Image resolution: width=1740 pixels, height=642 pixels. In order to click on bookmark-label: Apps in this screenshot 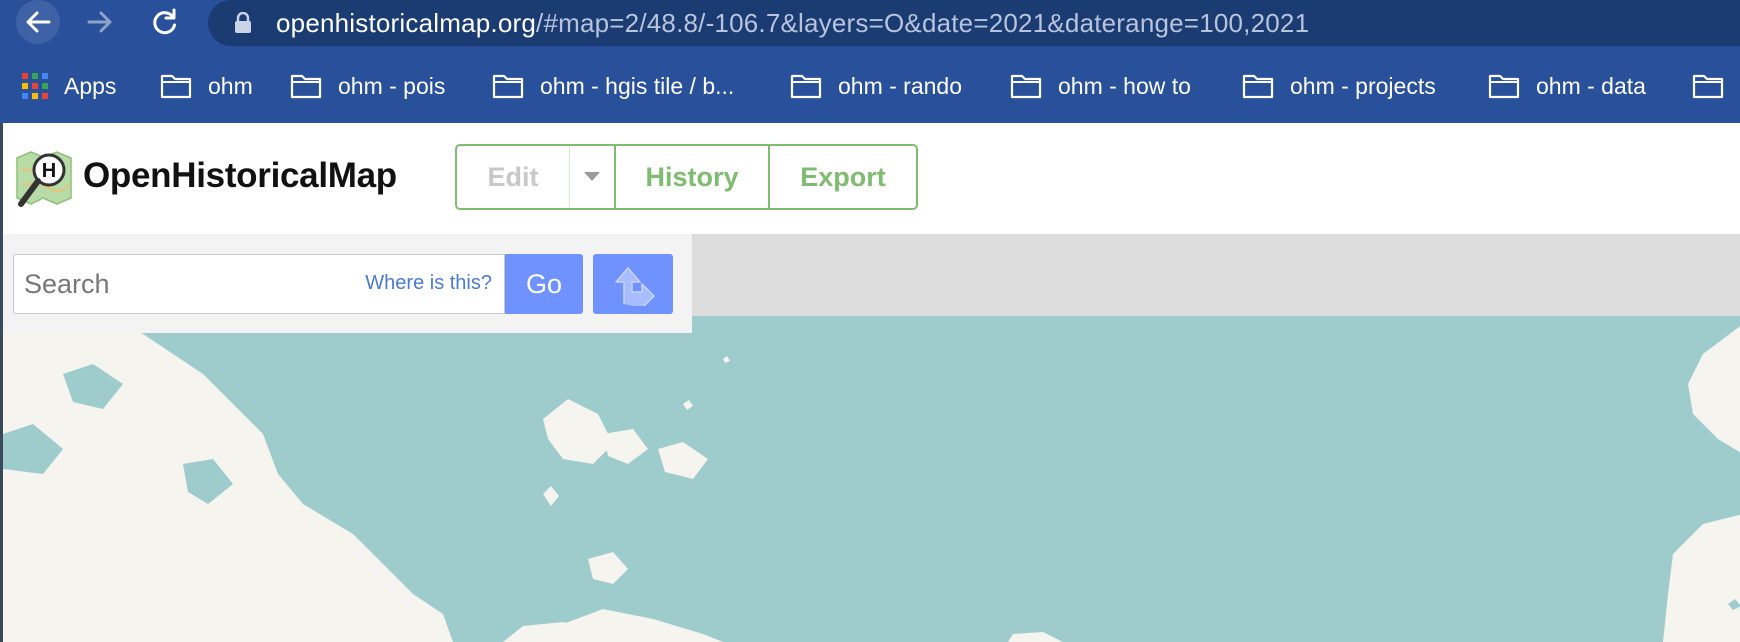, I will do `click(90, 85)`.